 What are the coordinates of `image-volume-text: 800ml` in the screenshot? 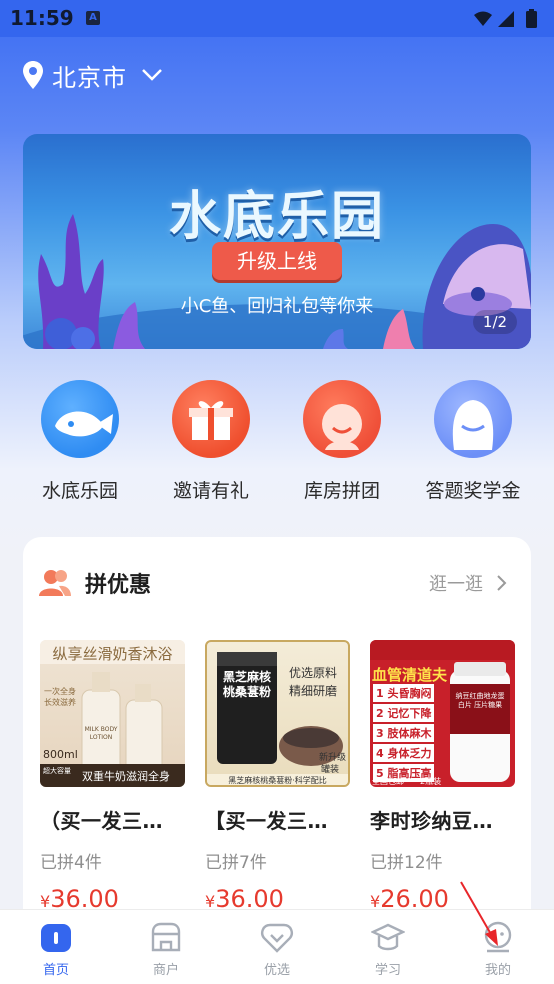 It's located at (60, 754).